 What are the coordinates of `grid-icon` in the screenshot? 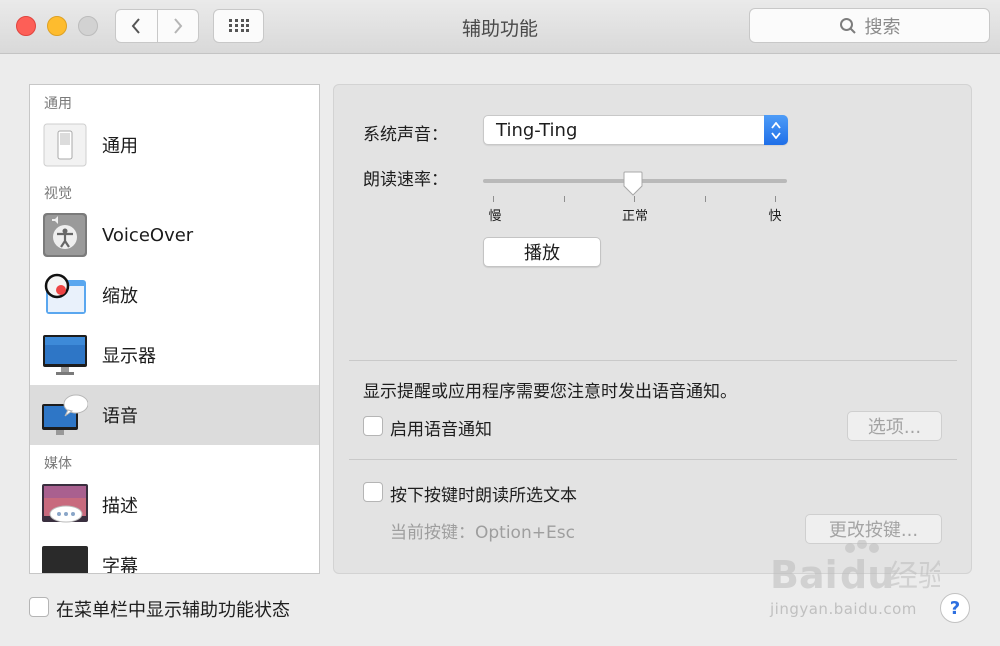 It's located at (238, 25).